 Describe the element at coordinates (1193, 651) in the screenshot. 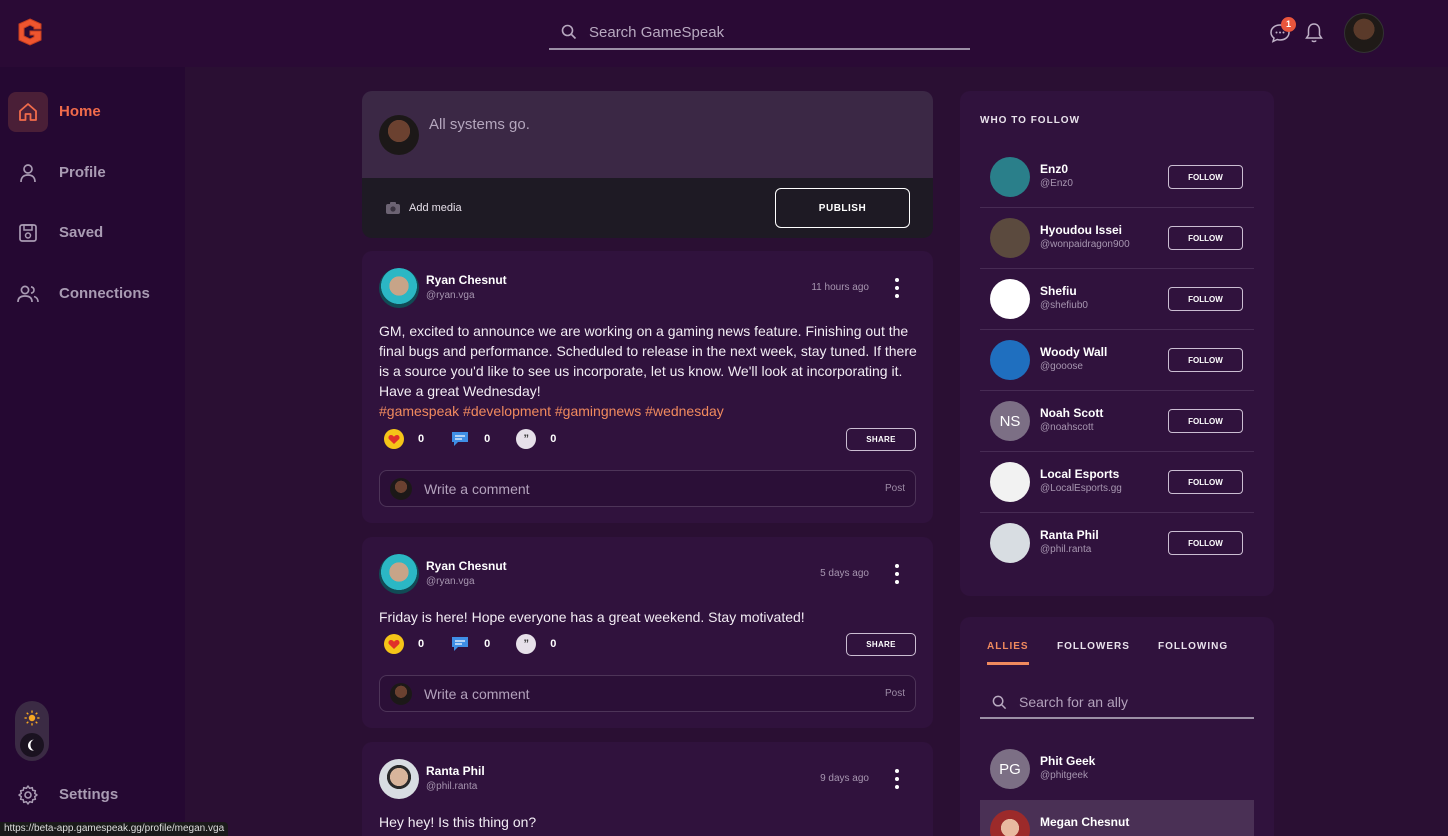

I see `tab-following: FOLLOWING` at that location.